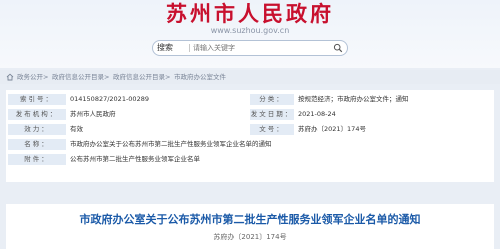  Describe the element at coordinates (332, 129) in the screenshot. I see `info-value: 苏府办〔2021〕174号` at that location.